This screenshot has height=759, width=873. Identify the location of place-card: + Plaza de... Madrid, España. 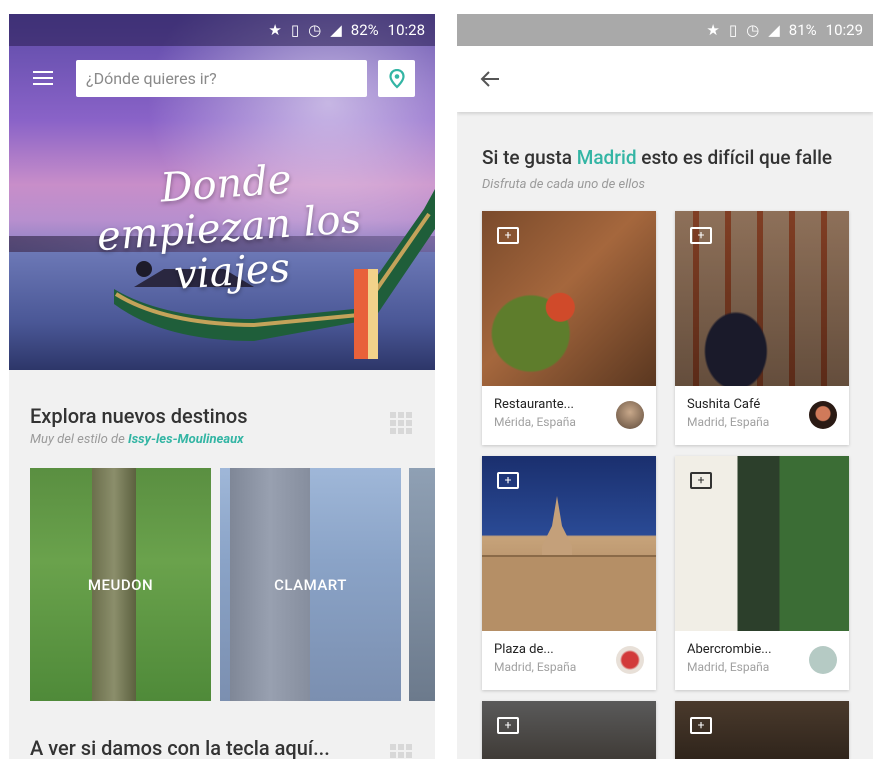
(569, 573).